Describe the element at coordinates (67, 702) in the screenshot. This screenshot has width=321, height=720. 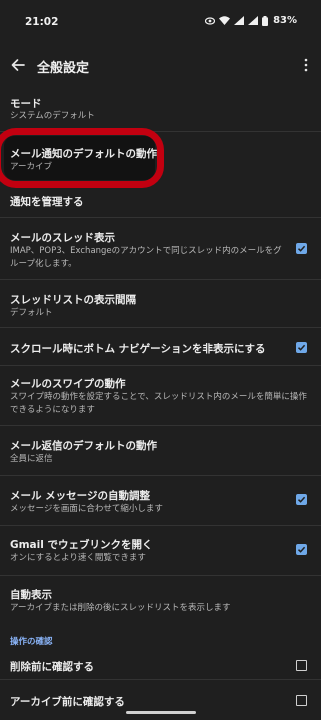
I see `setting-confirm-archive-title: アーカイブ前に確認する` at that location.